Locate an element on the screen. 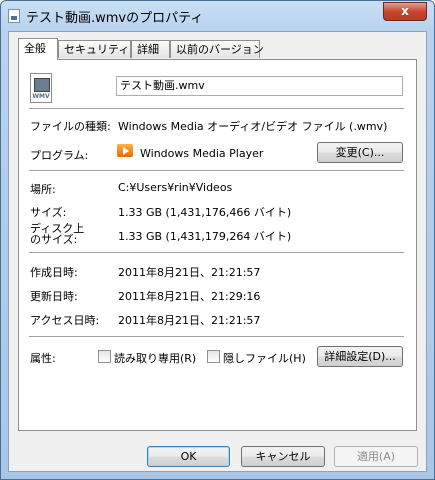 This screenshot has width=435, height=480. apply-button-label: 適用(A) is located at coordinates (376, 456).